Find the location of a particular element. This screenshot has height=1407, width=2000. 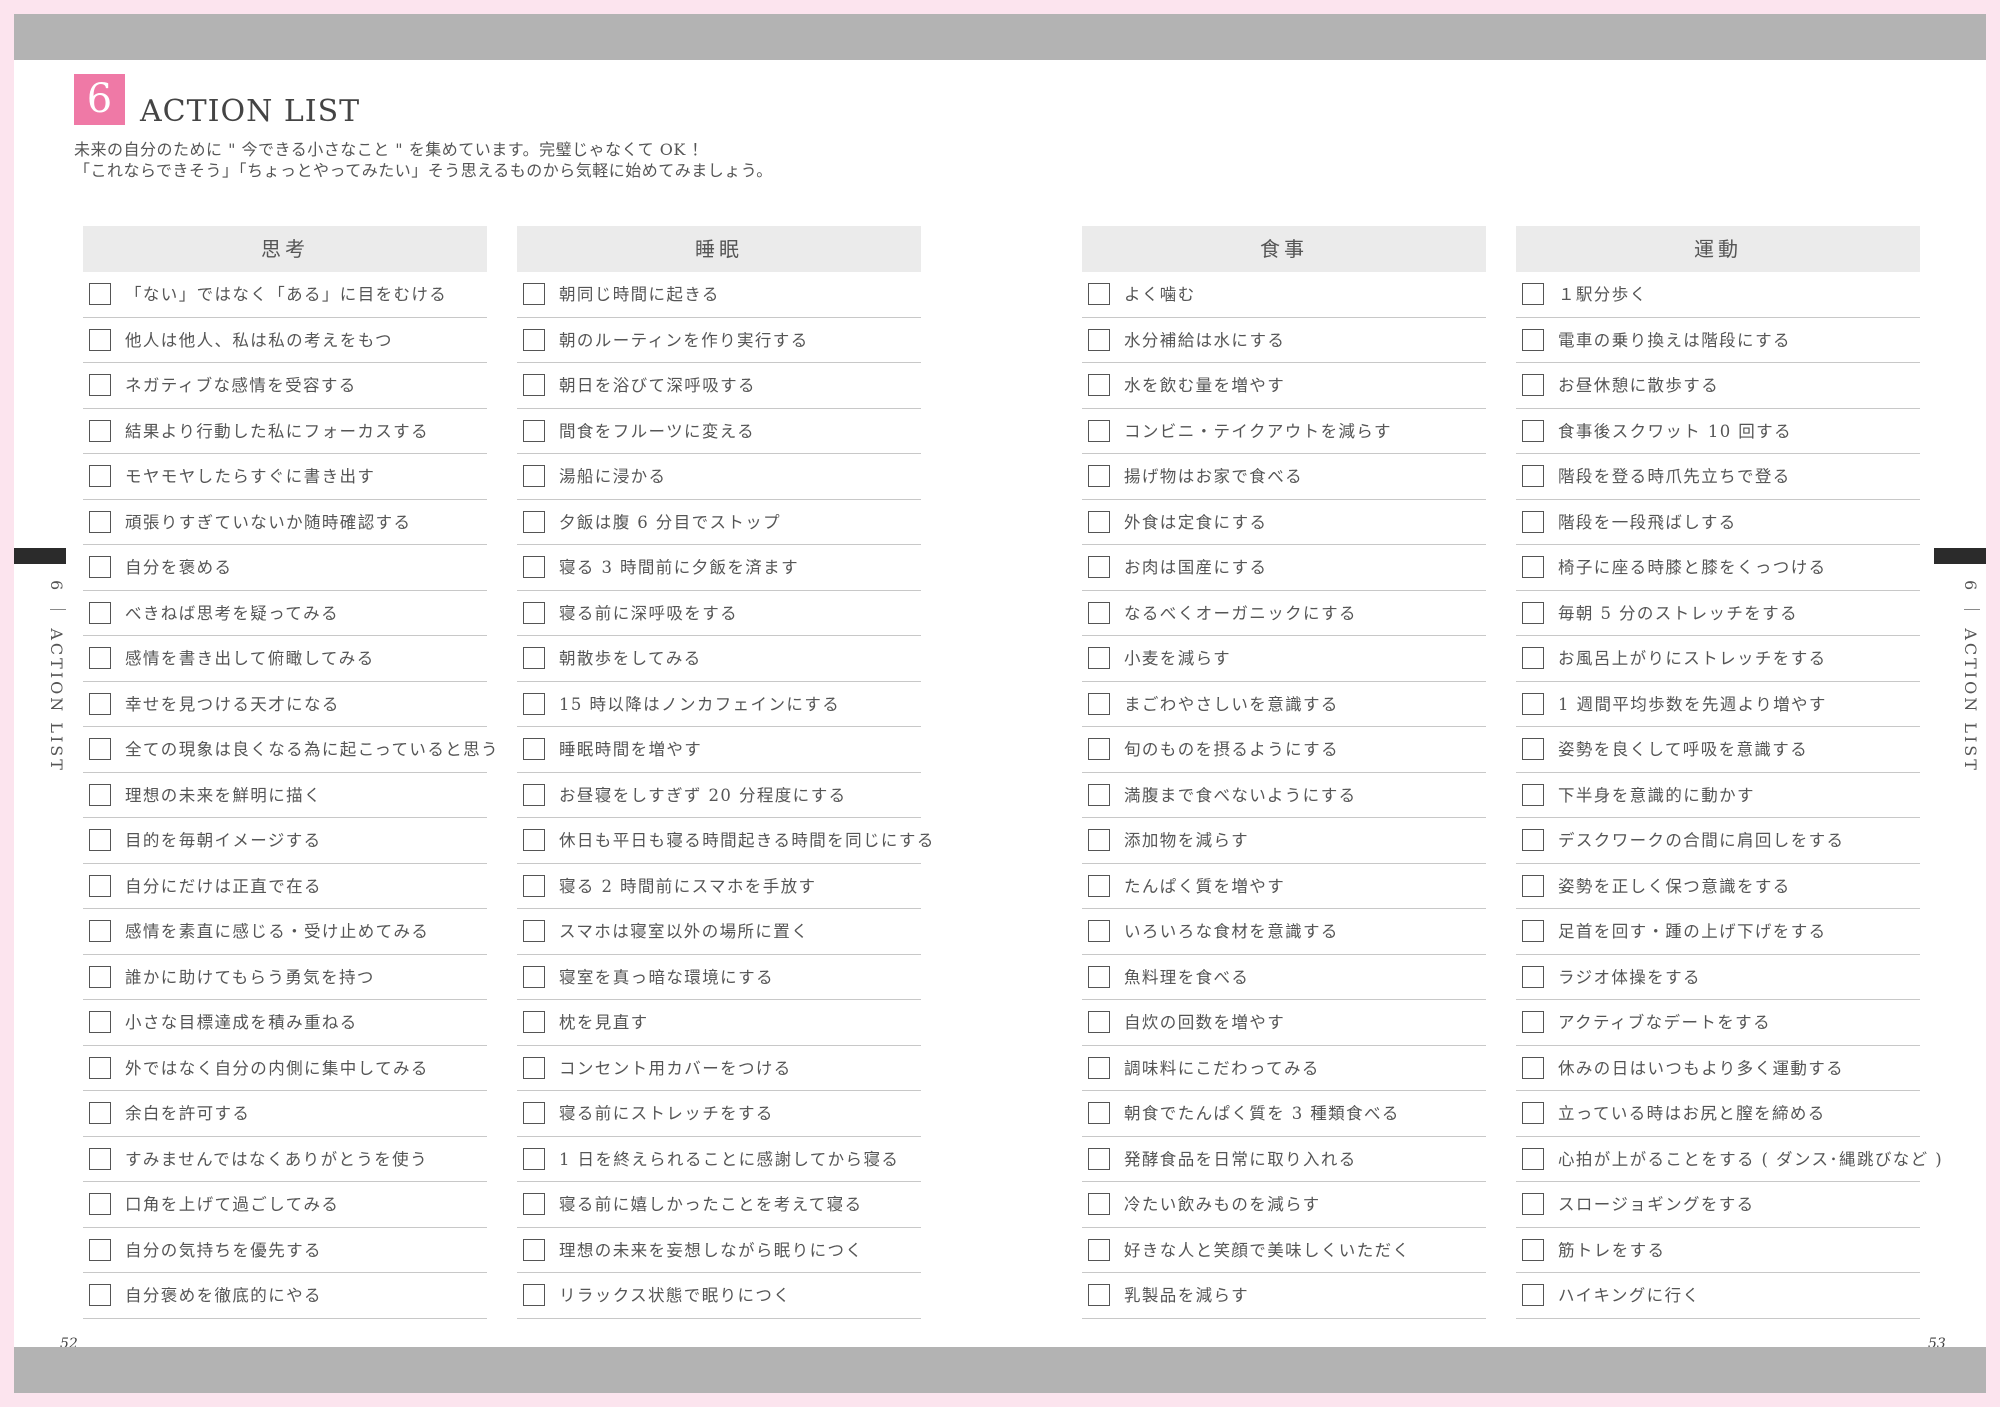

checklist-item-label: 間食をフルーツに変える is located at coordinates (657, 431).